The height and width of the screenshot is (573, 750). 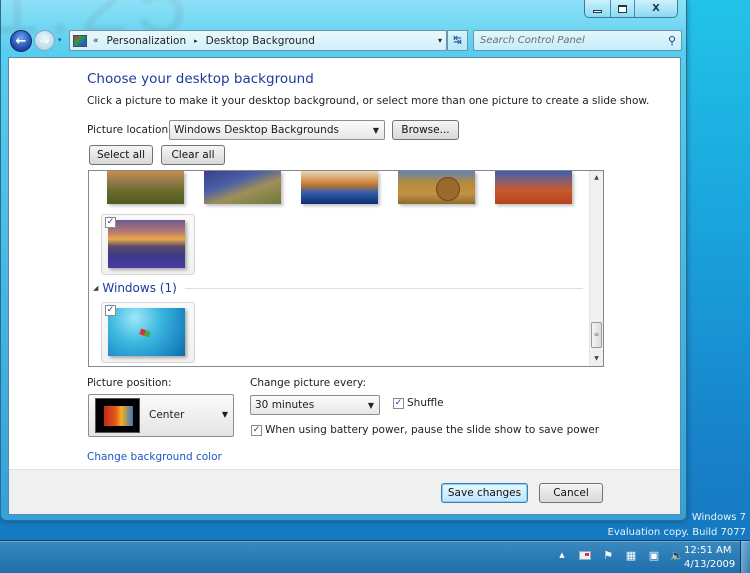 I want to click on position-preview-image, so click(x=117, y=415).